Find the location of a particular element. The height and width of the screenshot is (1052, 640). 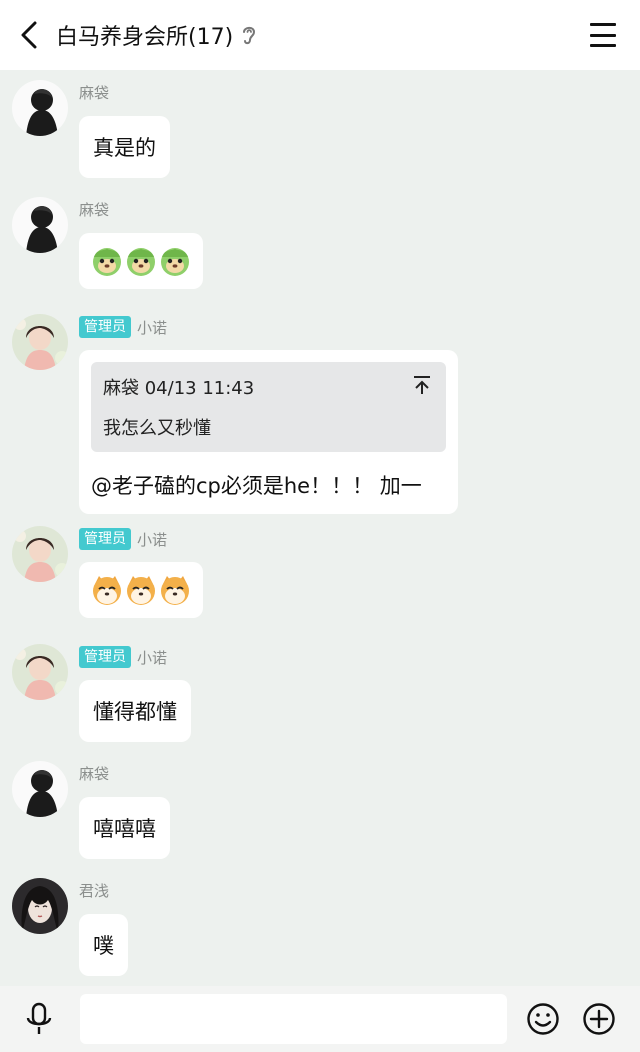

reply-bubble: 麻袋 04/13 11:43 我怎么又秒懂 @老子磕的cp必须是he！！！ 加一 is located at coordinates (268, 432).